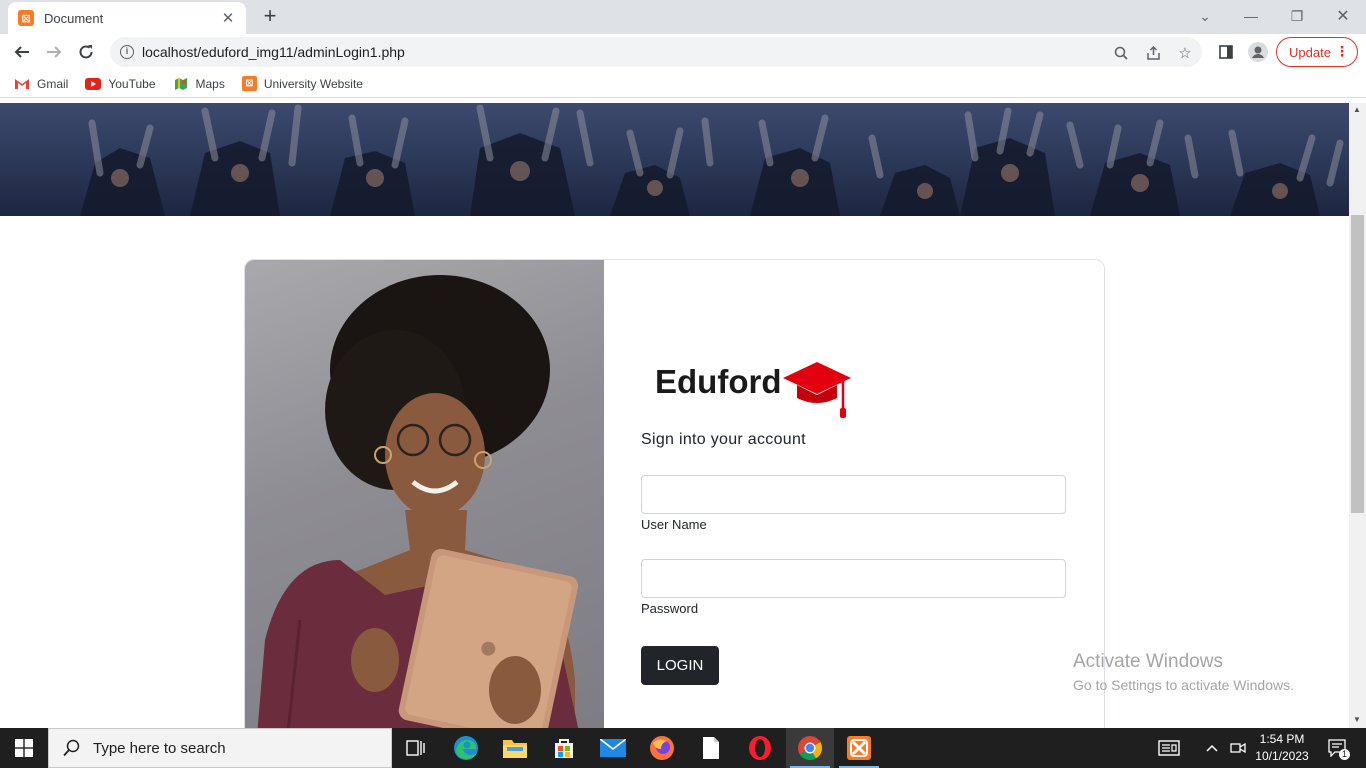  I want to click on opera-icon, so click(760, 748).